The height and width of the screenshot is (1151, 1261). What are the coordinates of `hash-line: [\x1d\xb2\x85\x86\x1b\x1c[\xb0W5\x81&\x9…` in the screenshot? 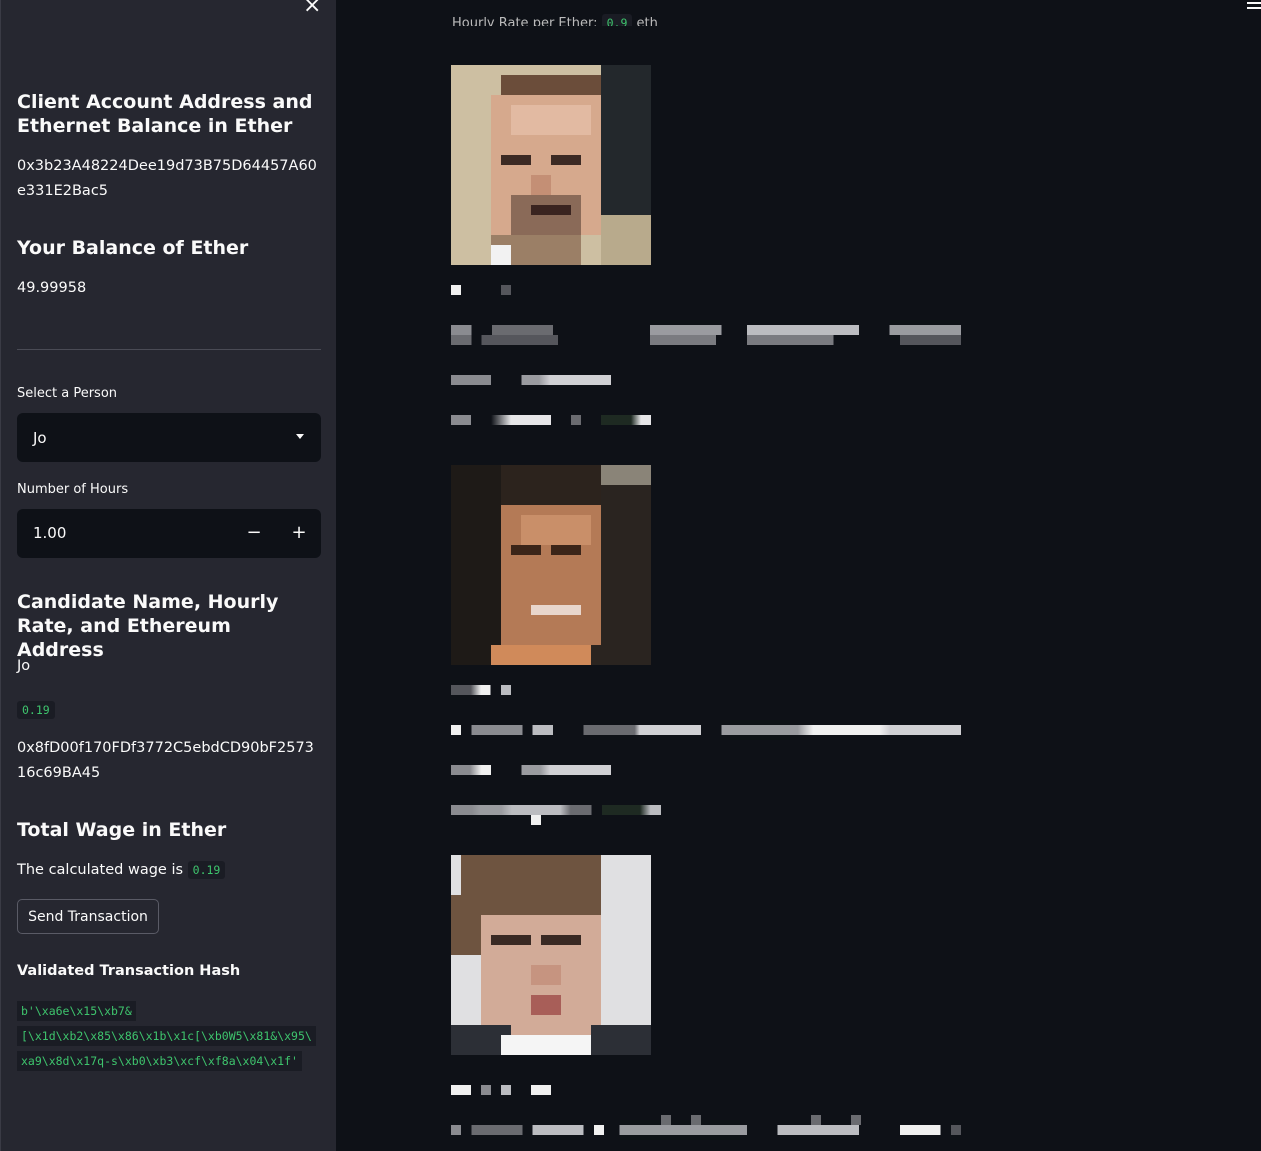 It's located at (166, 1036).